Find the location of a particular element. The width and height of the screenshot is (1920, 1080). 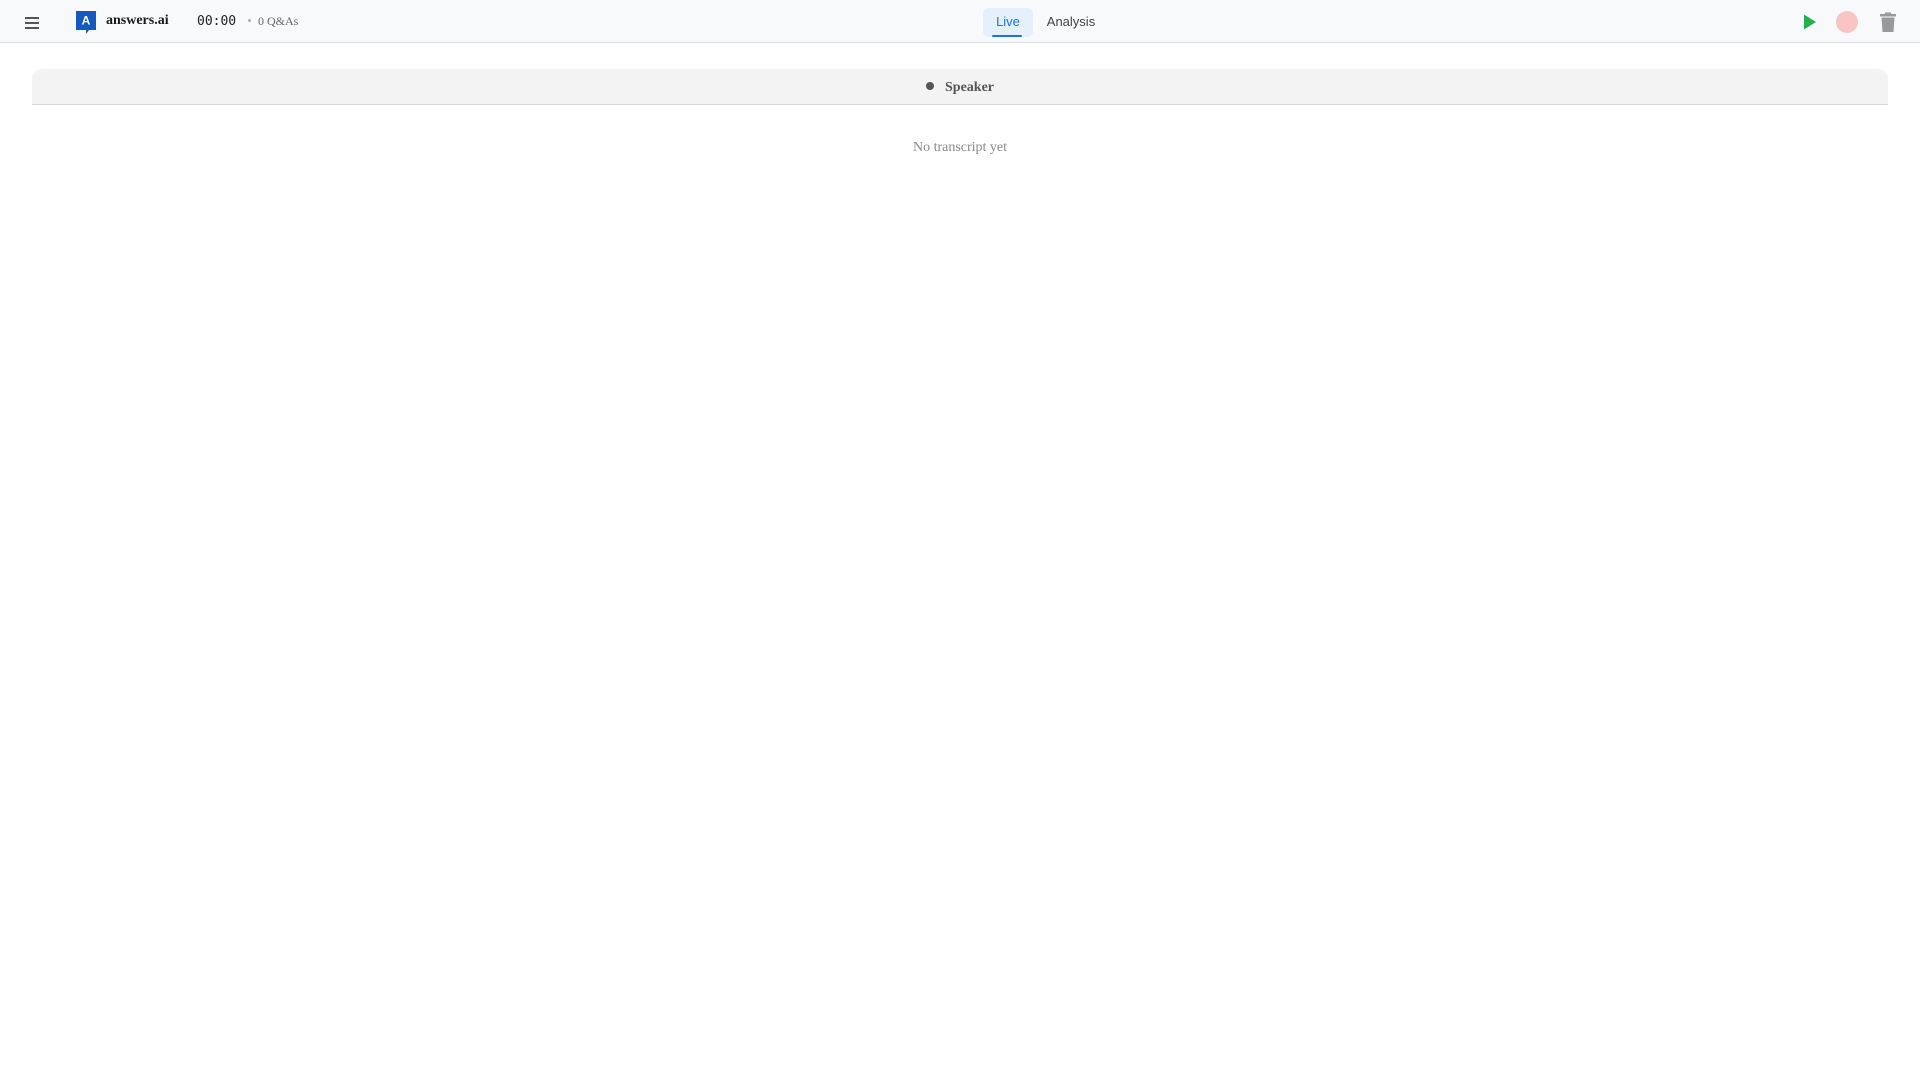

tab-analysis: Analysis is located at coordinates (1071, 22).